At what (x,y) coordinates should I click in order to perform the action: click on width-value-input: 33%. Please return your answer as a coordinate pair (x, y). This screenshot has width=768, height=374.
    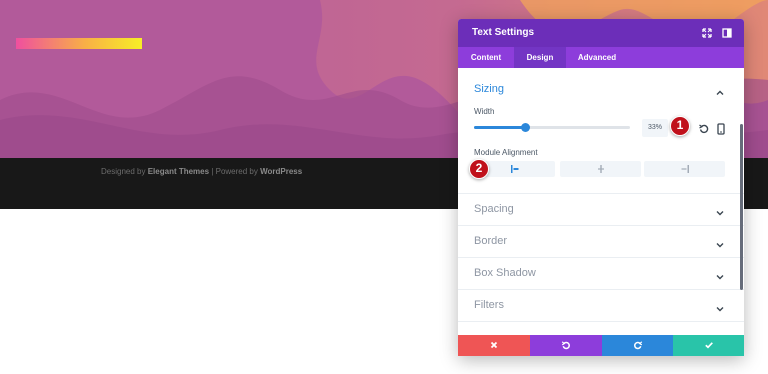
    Looking at the image, I should click on (655, 128).